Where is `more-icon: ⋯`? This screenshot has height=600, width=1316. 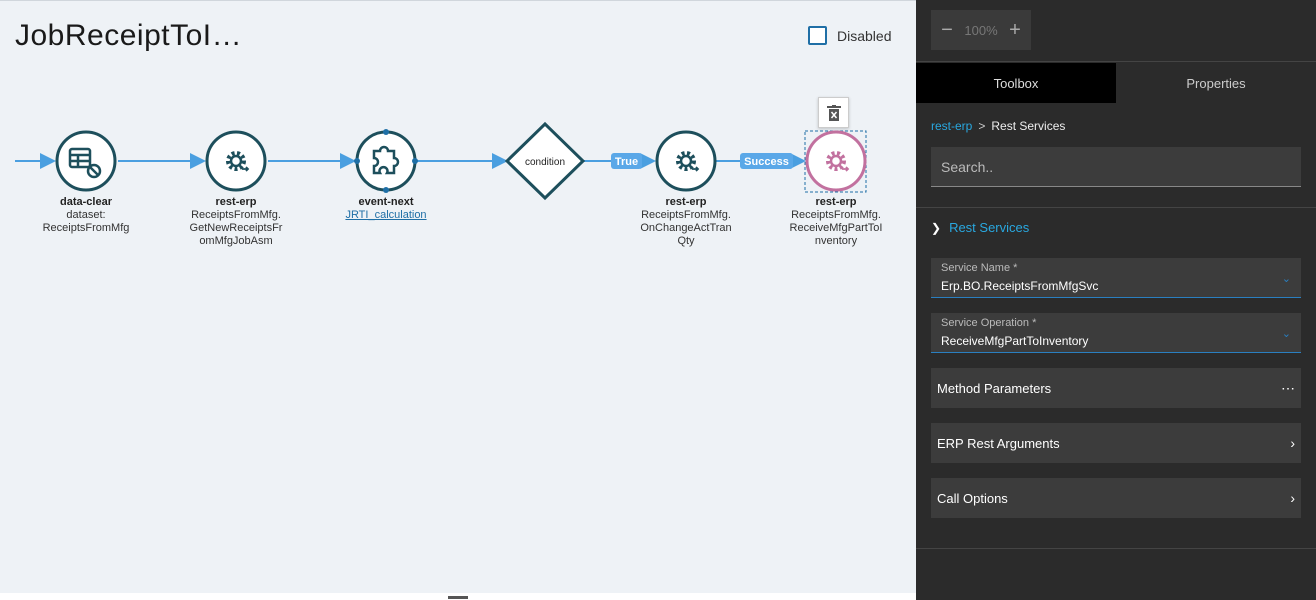
more-icon: ⋯ is located at coordinates (1288, 388).